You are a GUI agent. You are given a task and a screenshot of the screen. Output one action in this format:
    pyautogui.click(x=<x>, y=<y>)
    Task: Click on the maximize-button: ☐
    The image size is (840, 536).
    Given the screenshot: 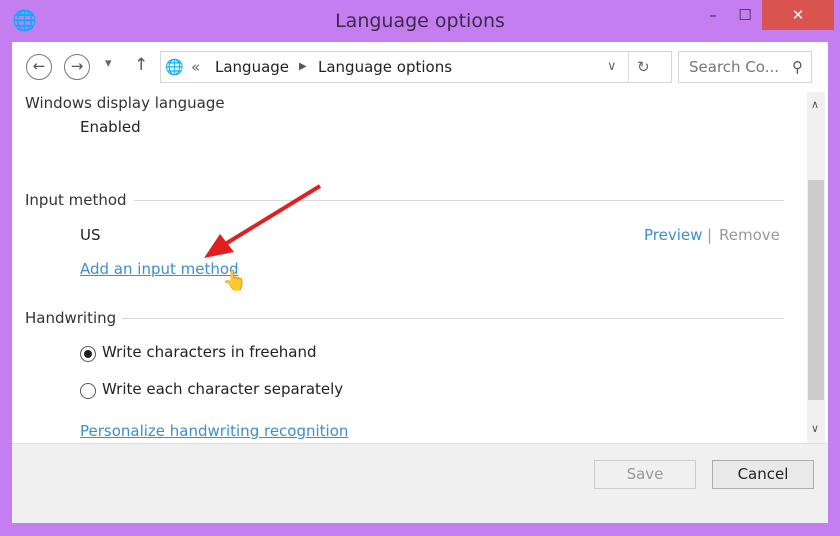 What is the action you would take?
    pyautogui.click(x=745, y=15)
    